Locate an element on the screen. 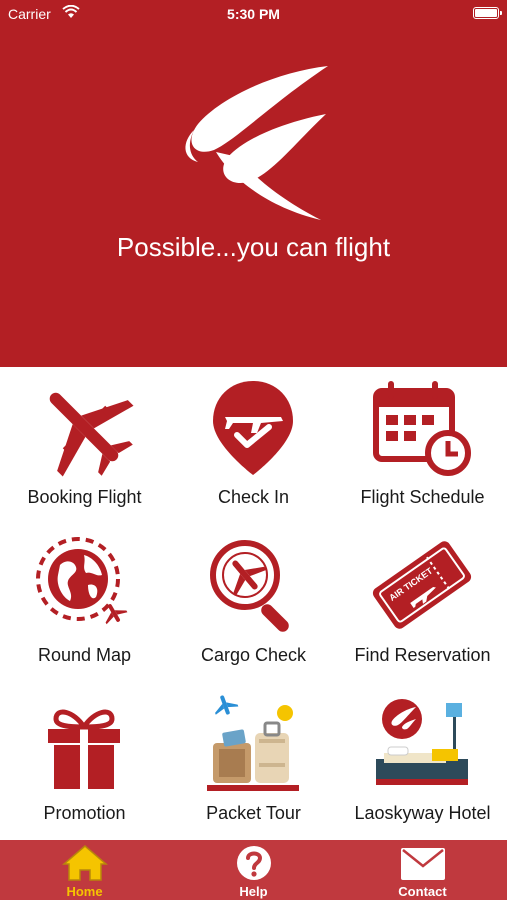 The width and height of the screenshot is (507, 900). envelope-icon is located at coordinates (423, 864).